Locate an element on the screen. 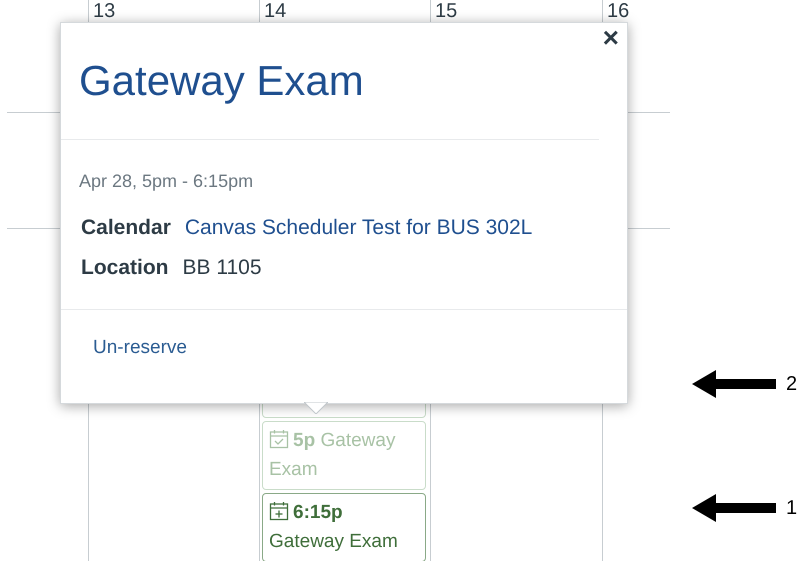 This screenshot has width=799, height=561. day-number: 14 is located at coordinates (275, 11).